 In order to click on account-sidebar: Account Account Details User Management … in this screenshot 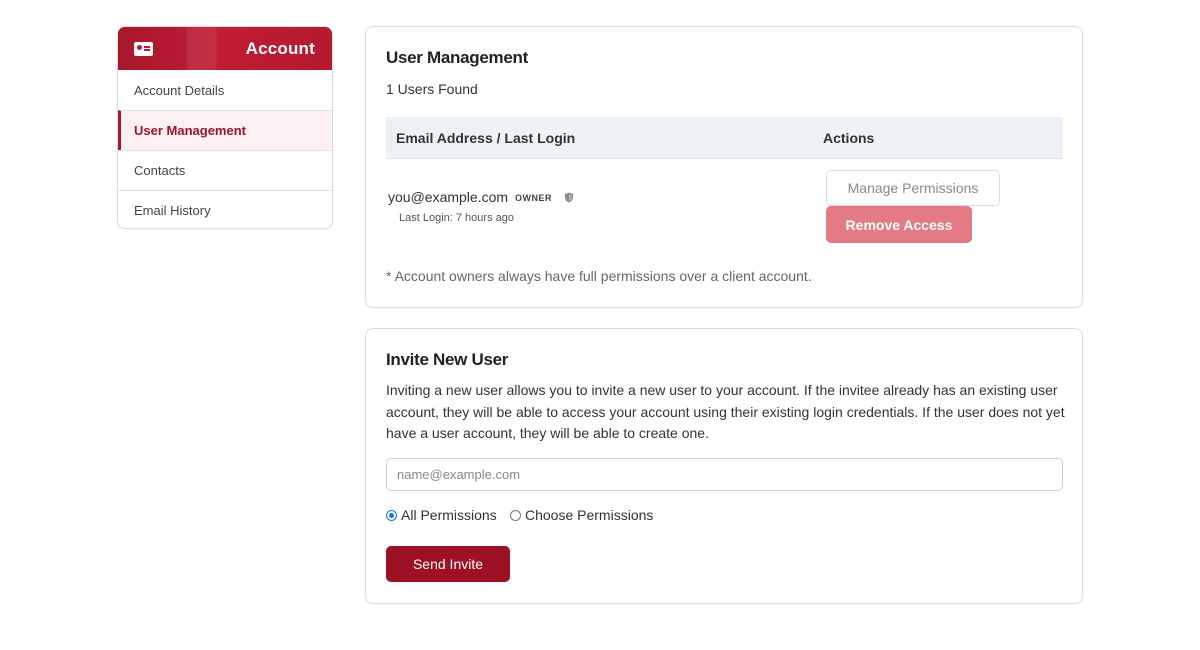, I will do `click(225, 127)`.